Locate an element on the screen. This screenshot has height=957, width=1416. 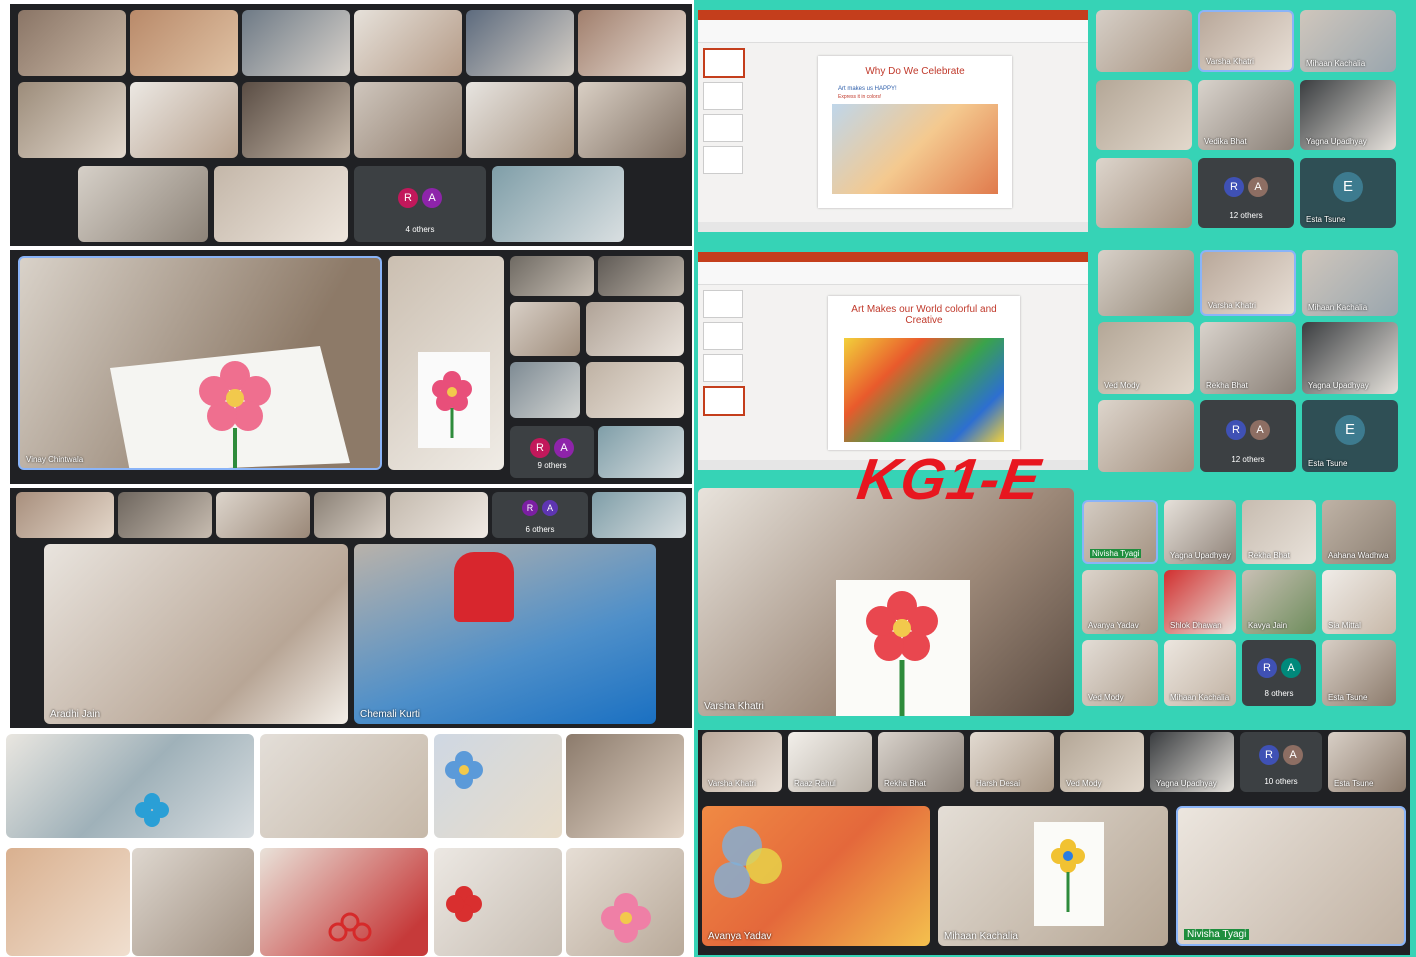
video-tile: Aahana Wadhwa is located at coordinates (1359, 532).